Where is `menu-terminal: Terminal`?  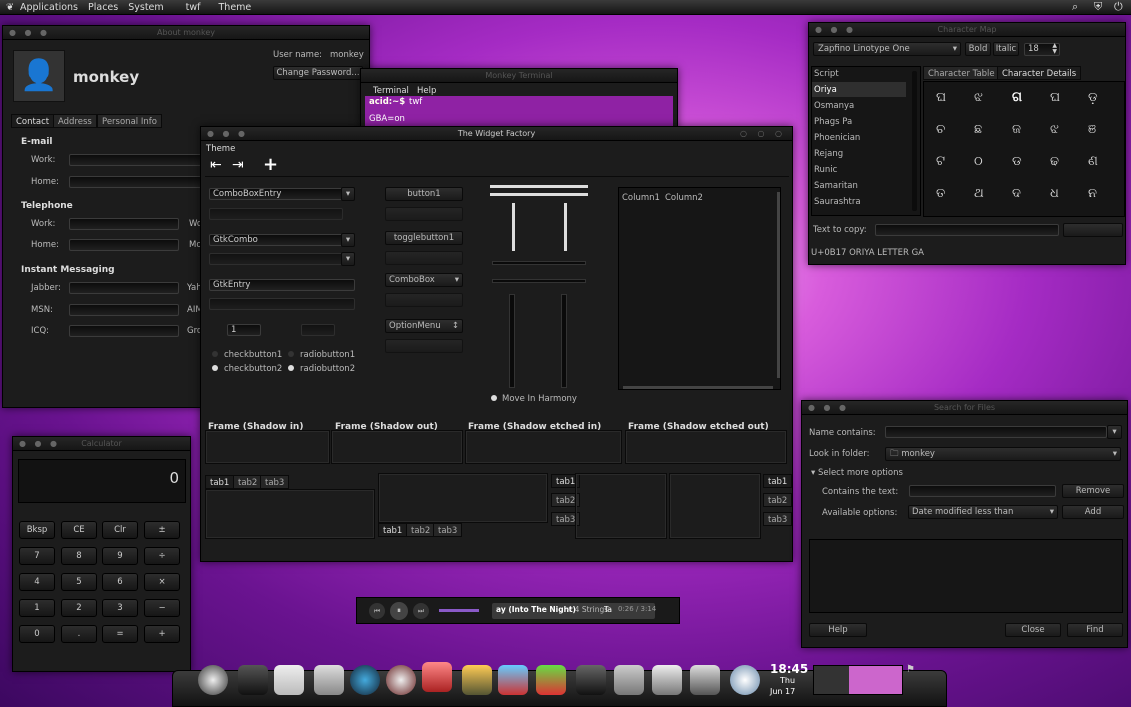 menu-terminal: Terminal is located at coordinates (391, 91).